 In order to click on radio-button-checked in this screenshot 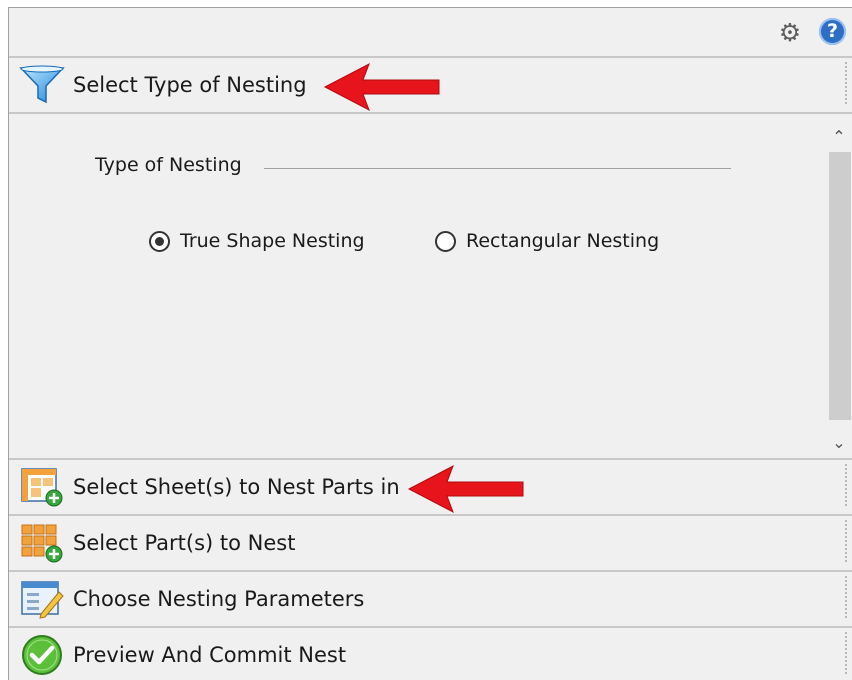, I will do `click(159, 241)`.